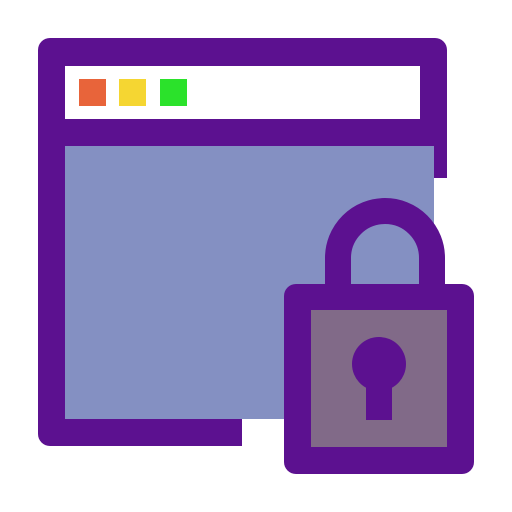 Image resolution: width=512 pixels, height=512 pixels. I want to click on close-dot, so click(92, 92).